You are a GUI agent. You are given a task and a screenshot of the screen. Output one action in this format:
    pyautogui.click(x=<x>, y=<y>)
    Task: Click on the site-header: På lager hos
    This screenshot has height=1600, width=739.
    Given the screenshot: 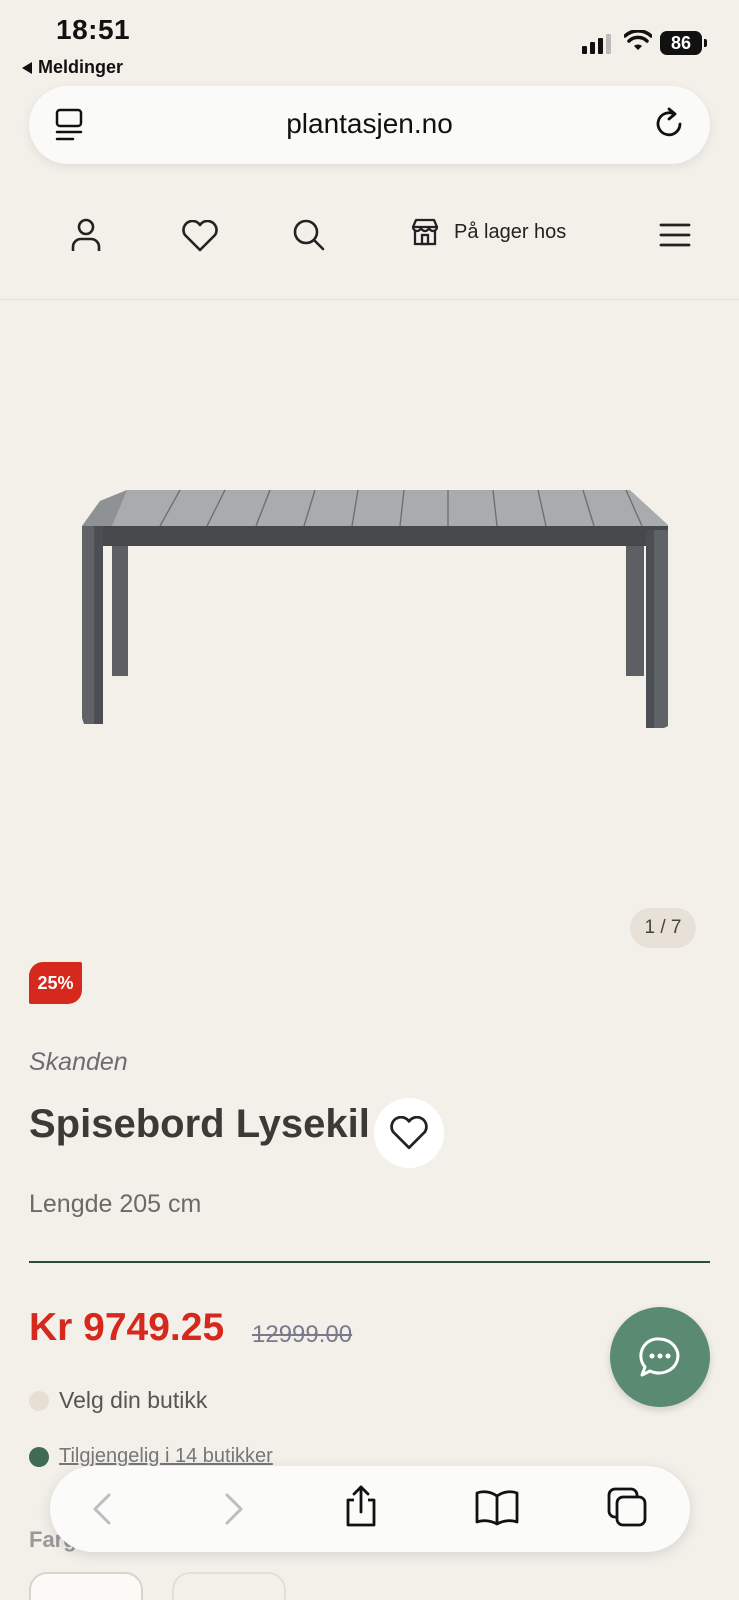 What is the action you would take?
    pyautogui.click(x=369, y=240)
    